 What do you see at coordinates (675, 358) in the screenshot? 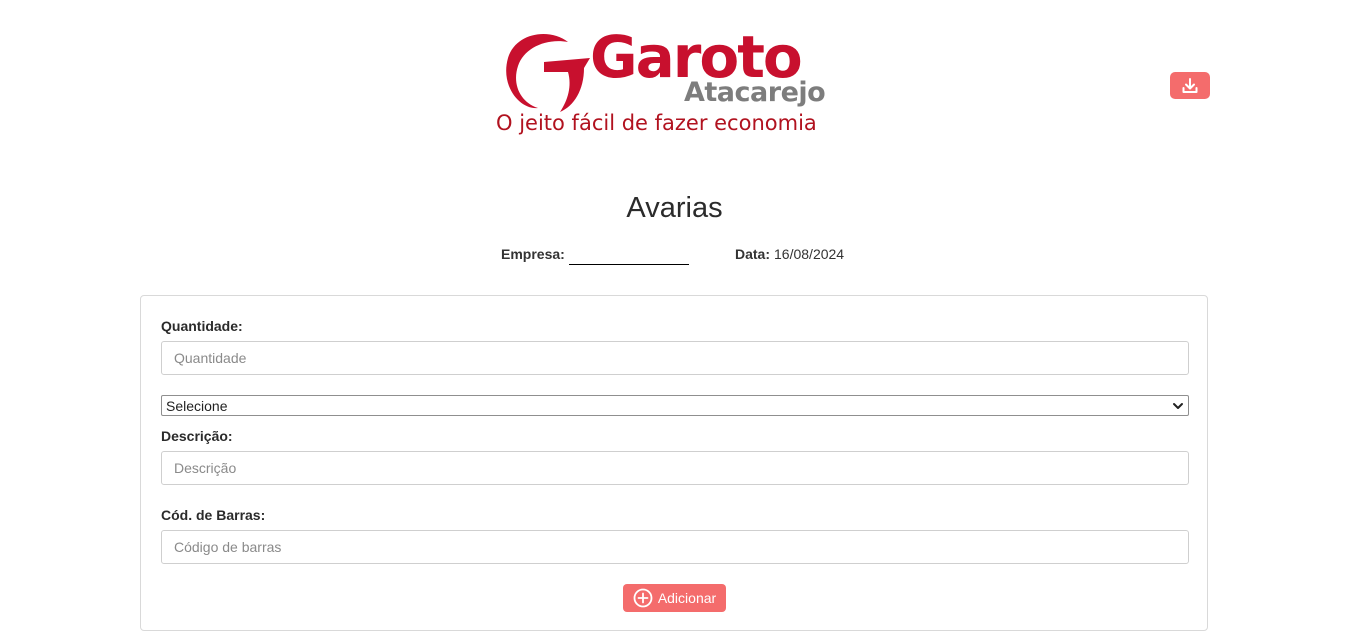
I see `quantity-input` at bounding box center [675, 358].